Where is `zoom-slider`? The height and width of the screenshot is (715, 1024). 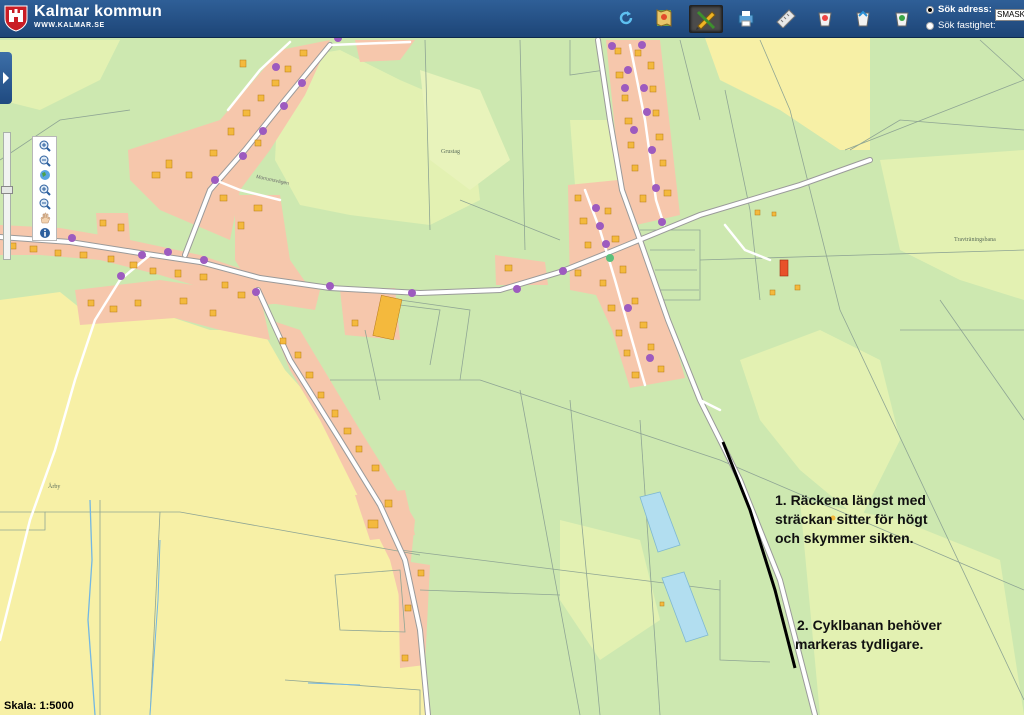 zoom-slider is located at coordinates (7, 196).